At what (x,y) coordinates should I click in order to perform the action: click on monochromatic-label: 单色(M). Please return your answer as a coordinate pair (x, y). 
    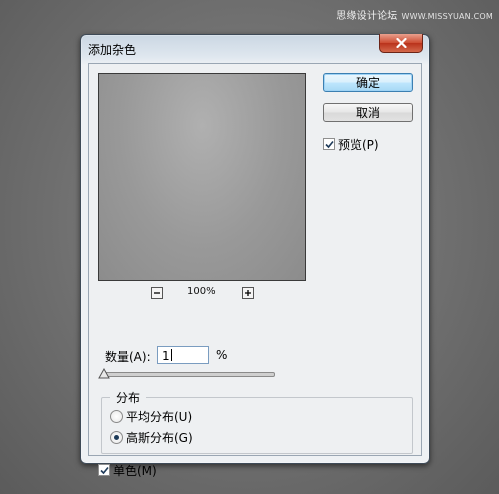
    Looking at the image, I should click on (135, 471).